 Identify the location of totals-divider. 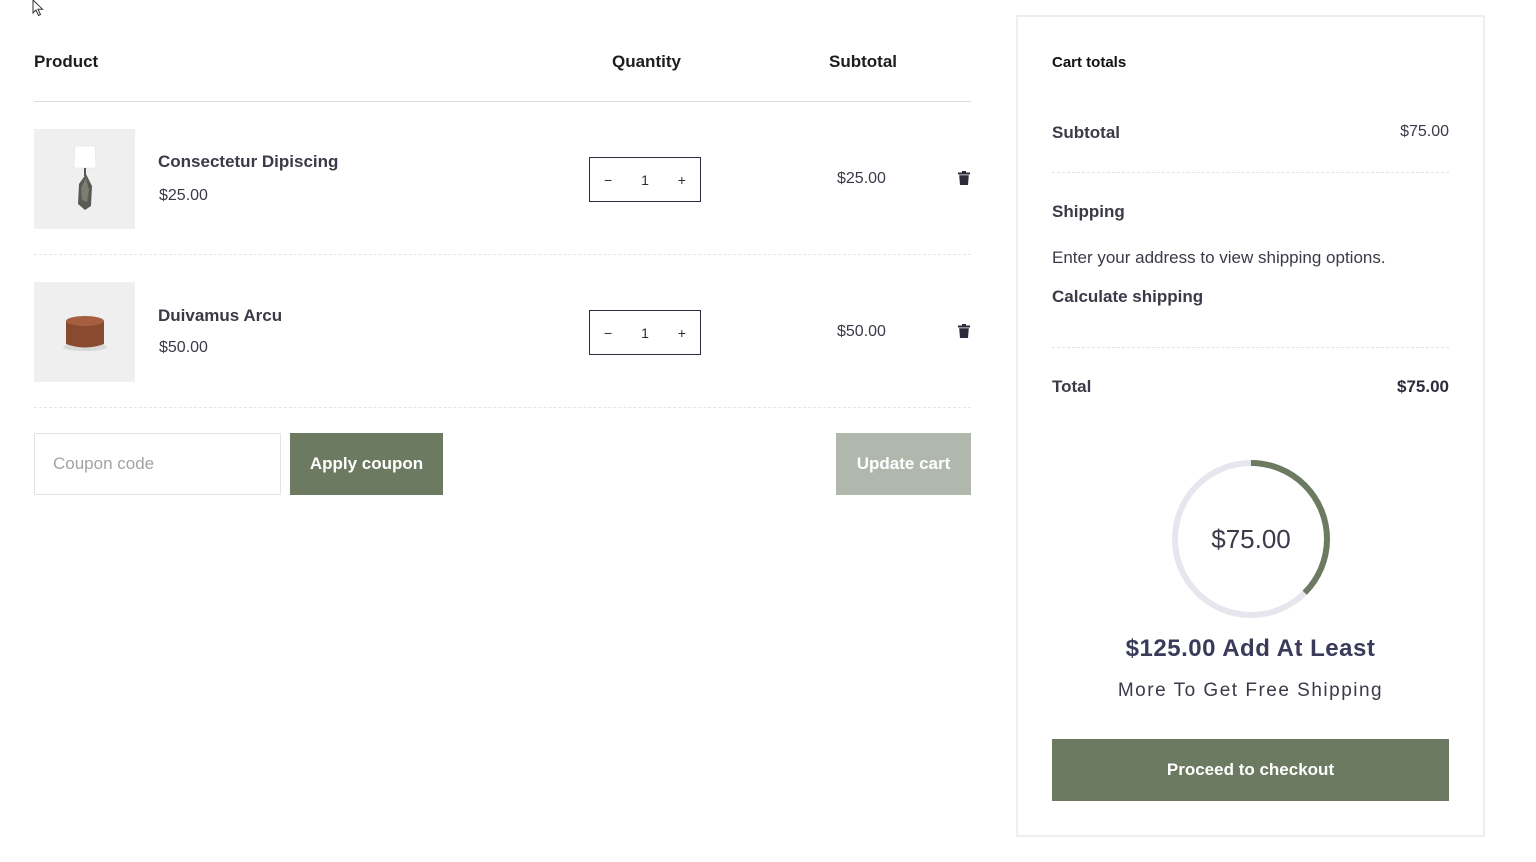
(1250, 347).